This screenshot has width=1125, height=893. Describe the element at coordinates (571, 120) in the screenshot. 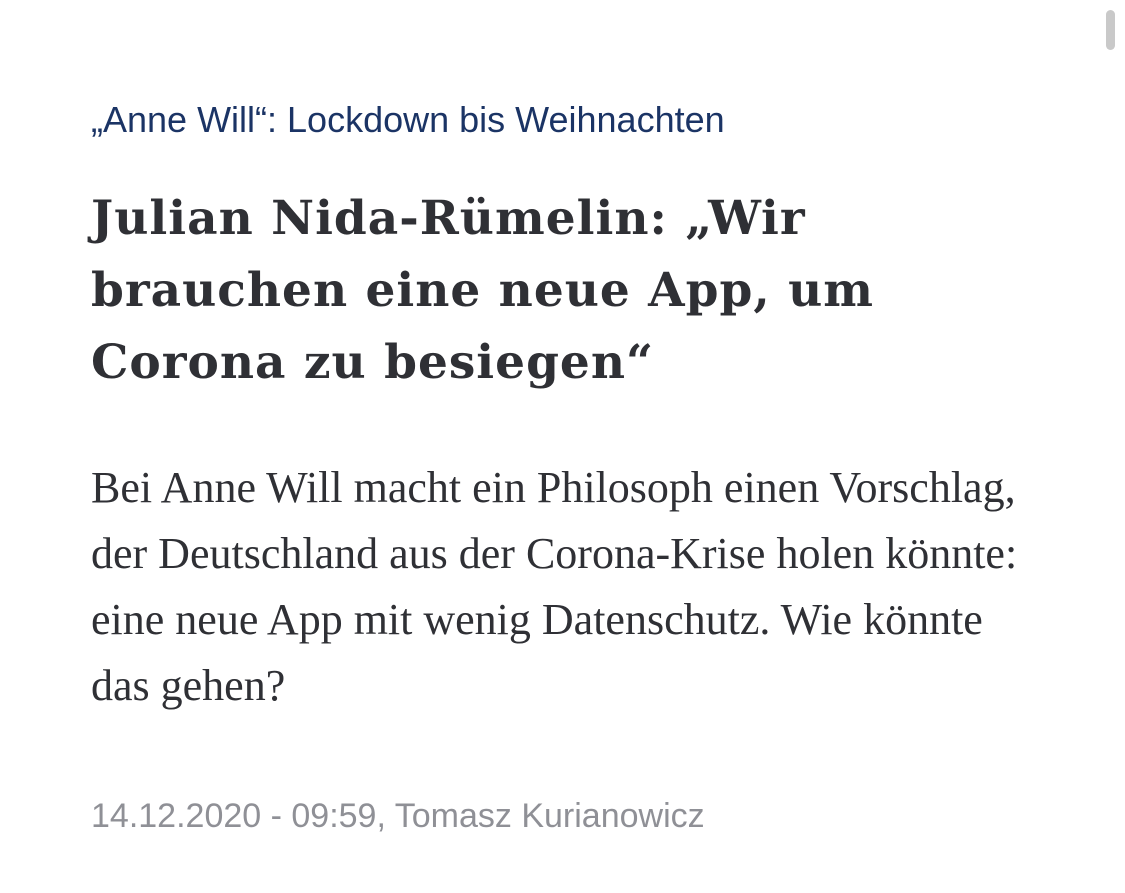

I see `article-kicker: „Anne Will“: Lockdown bis Weihnachten` at that location.